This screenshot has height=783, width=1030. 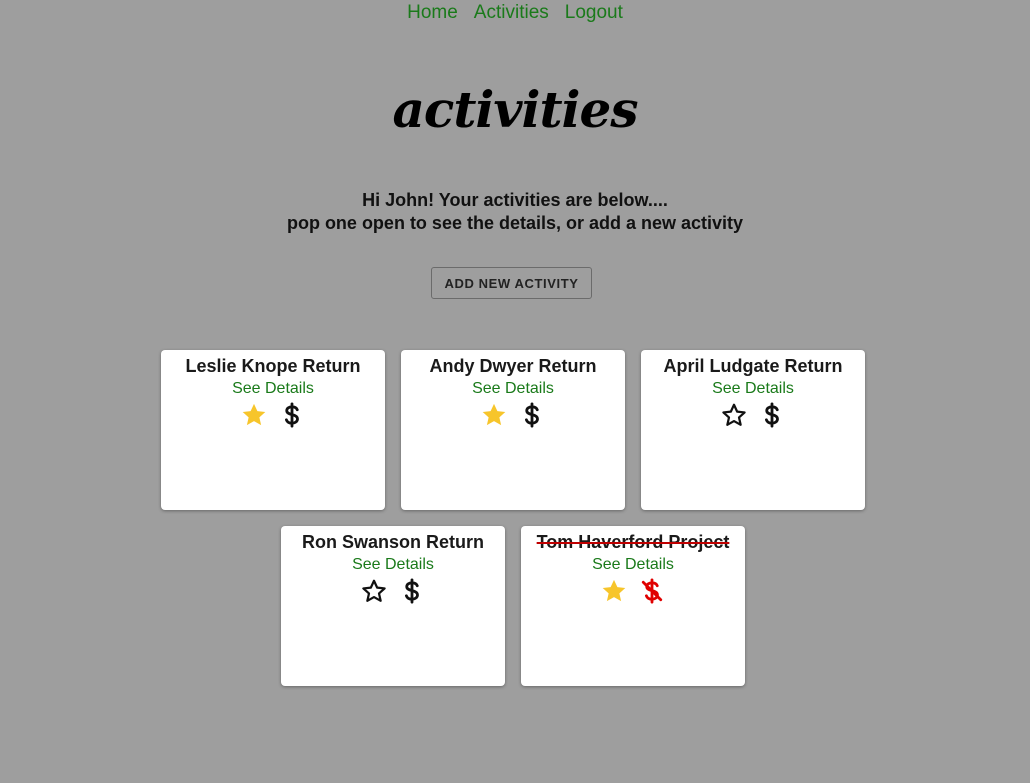 I want to click on activity-card: Ron Swanson Return See Details, so click(x=393, y=606).